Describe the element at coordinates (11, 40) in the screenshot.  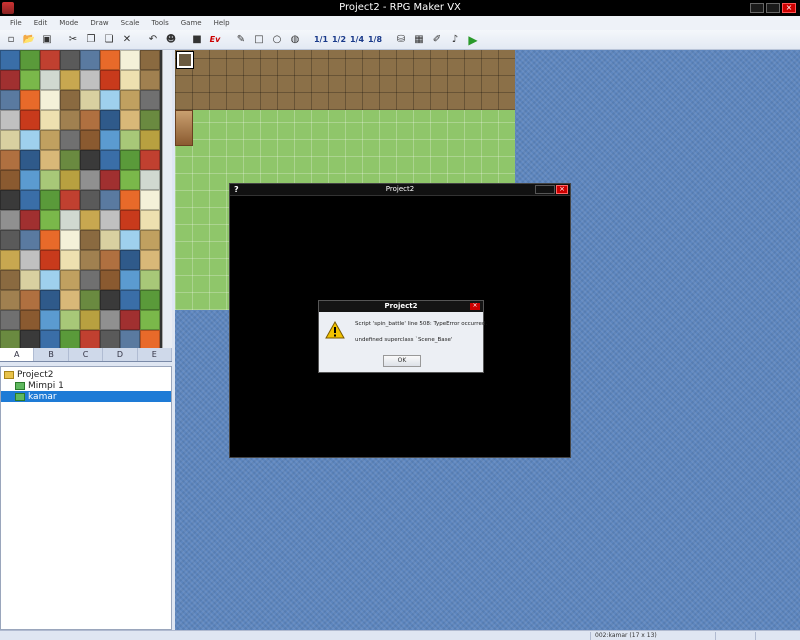
I see `new-project-icon: ▫` at that location.